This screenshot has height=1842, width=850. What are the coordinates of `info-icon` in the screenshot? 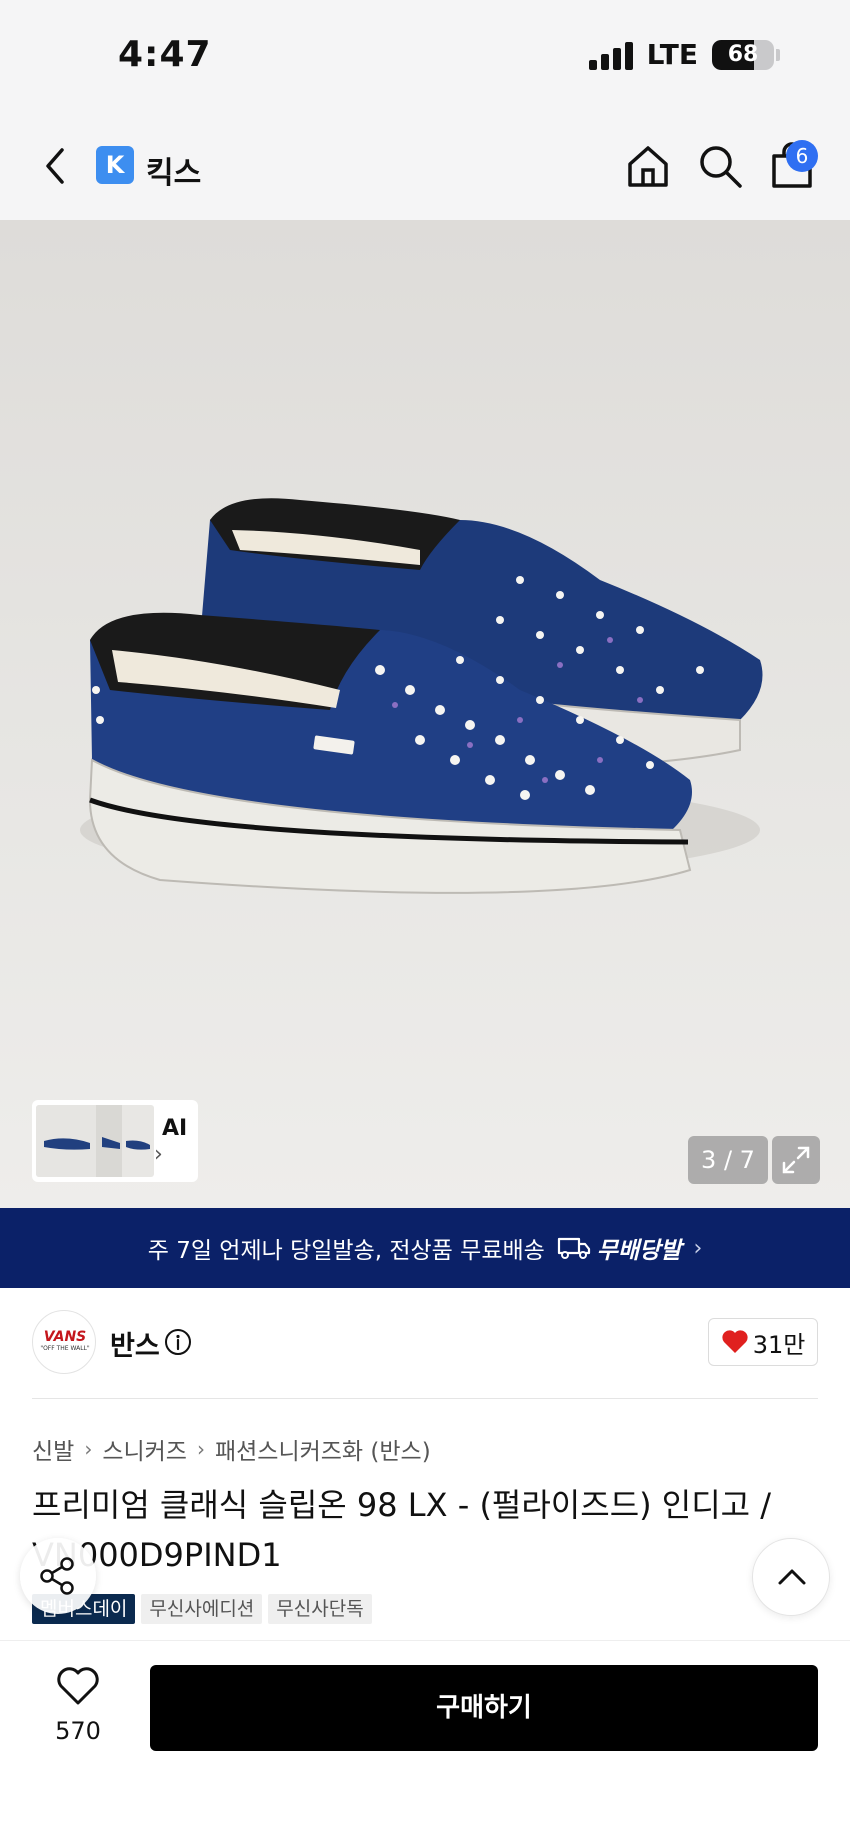 It's located at (178, 1342).